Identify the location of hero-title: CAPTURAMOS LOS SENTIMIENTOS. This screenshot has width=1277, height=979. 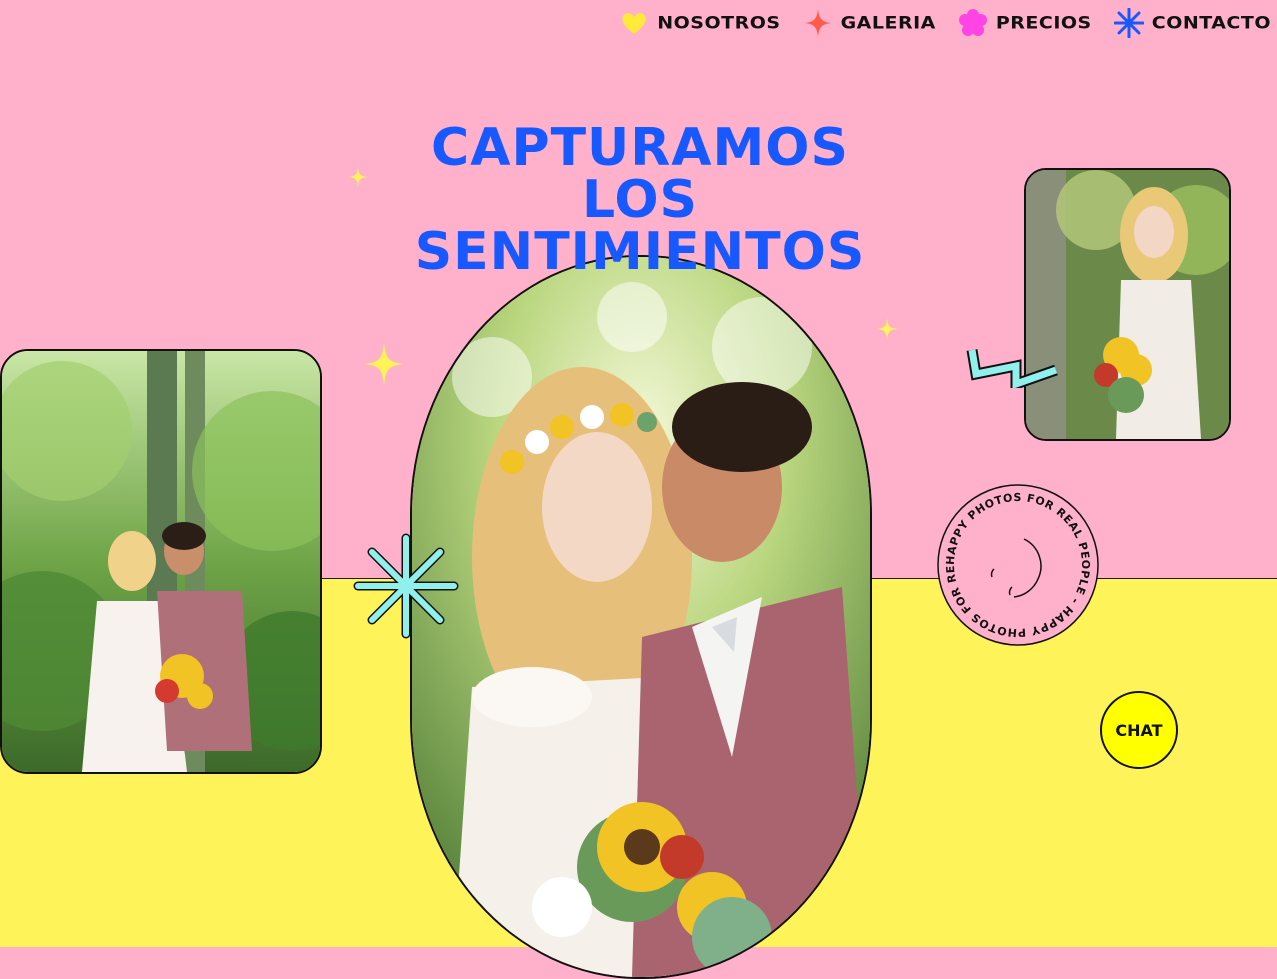
(640, 200).